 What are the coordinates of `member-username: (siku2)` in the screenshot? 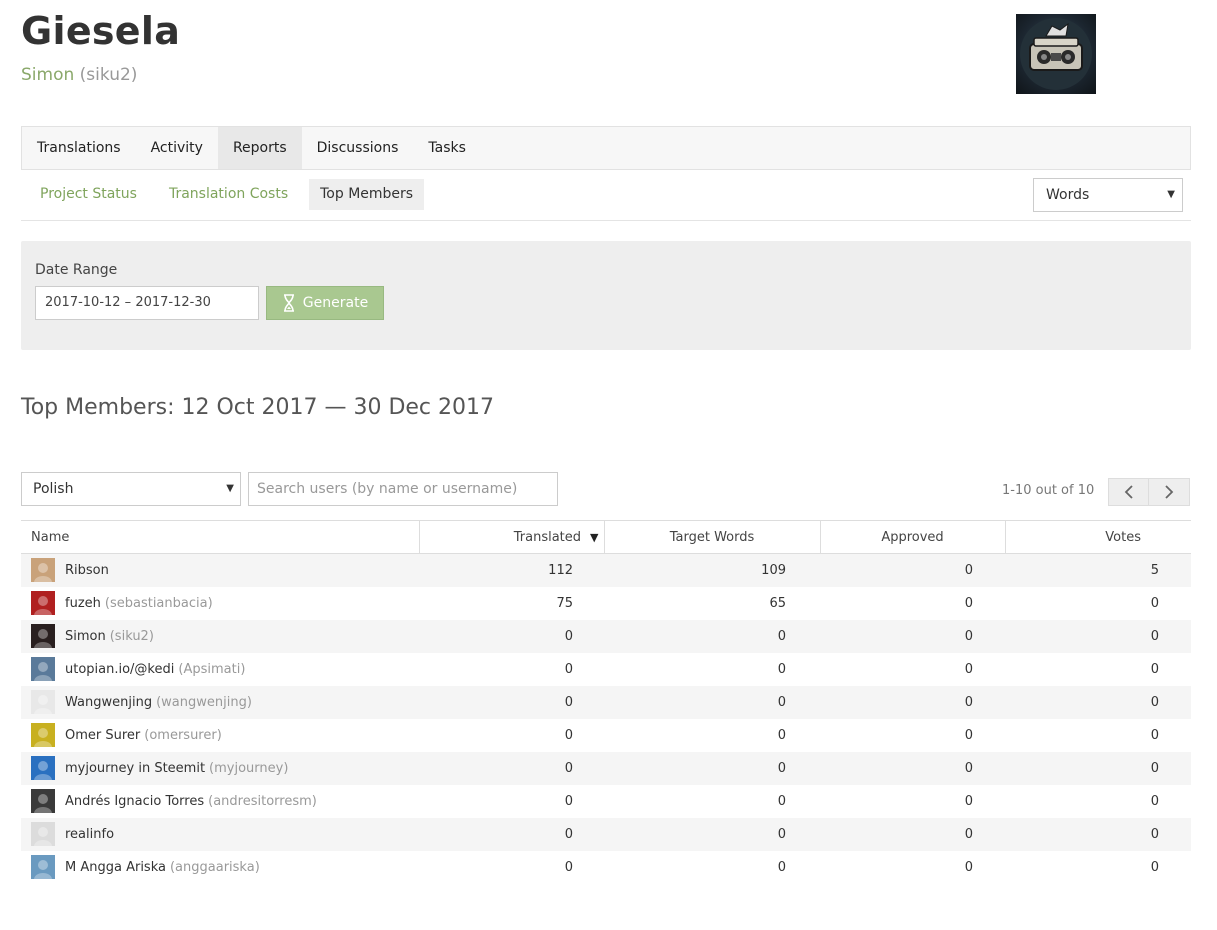 It's located at (131, 636).